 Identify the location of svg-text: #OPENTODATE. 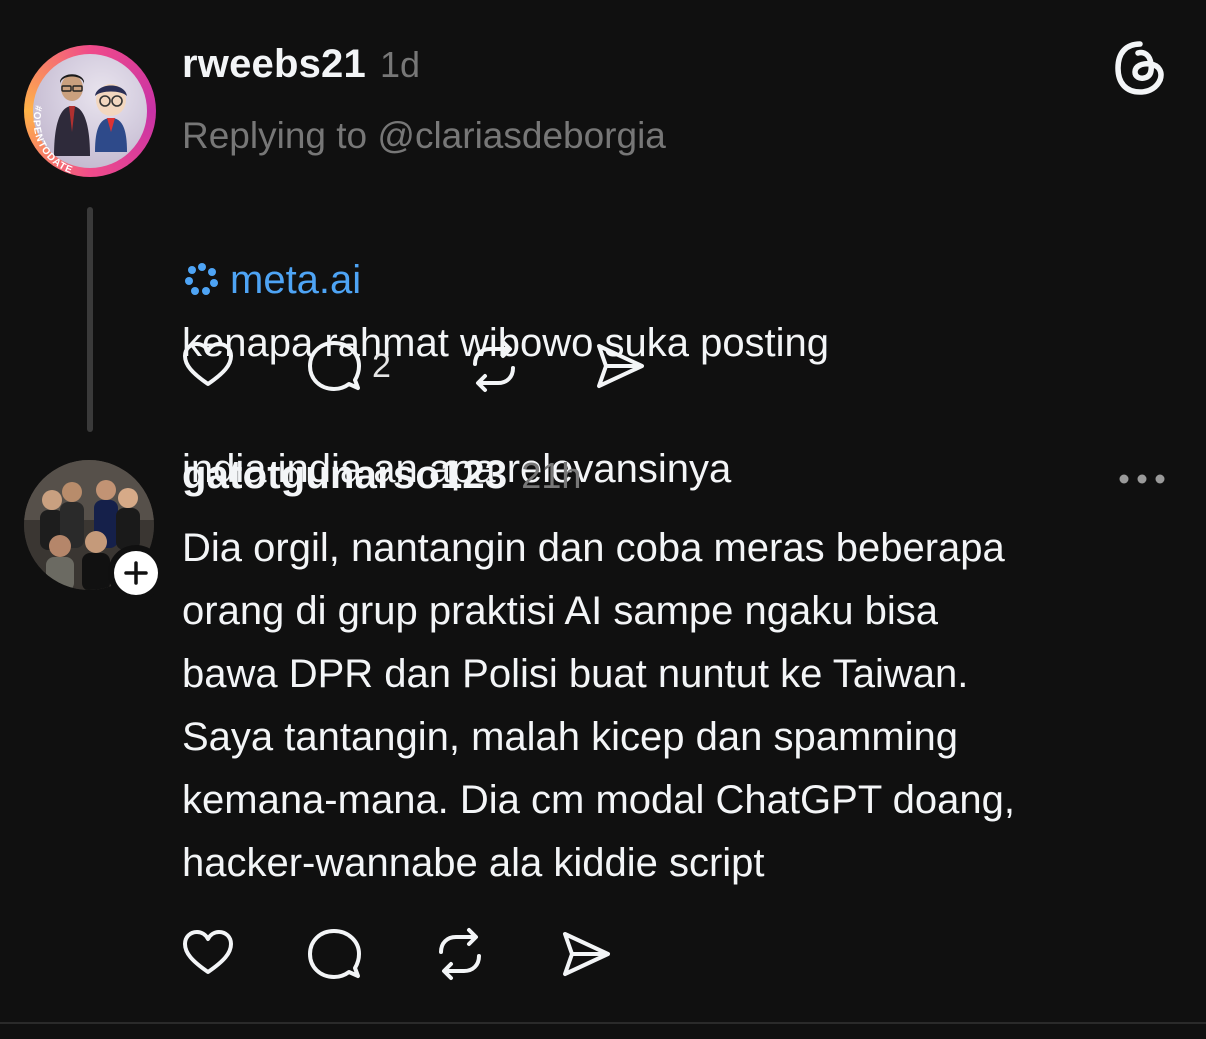
(52, 140).